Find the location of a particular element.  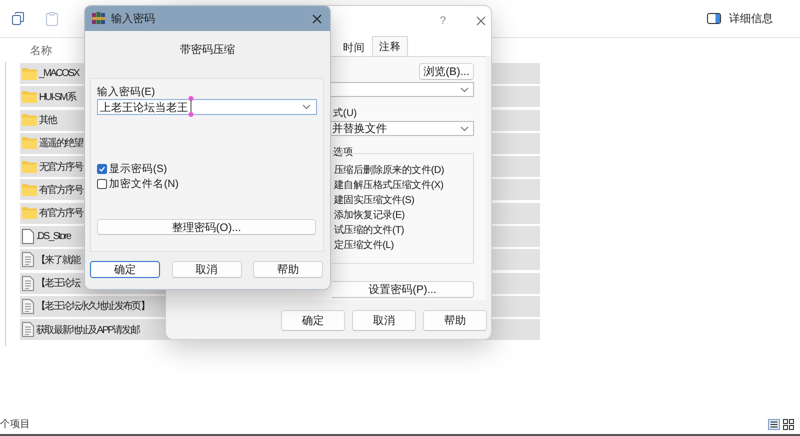

option-label: 建固实压缩文件(S) is located at coordinates (374, 200).